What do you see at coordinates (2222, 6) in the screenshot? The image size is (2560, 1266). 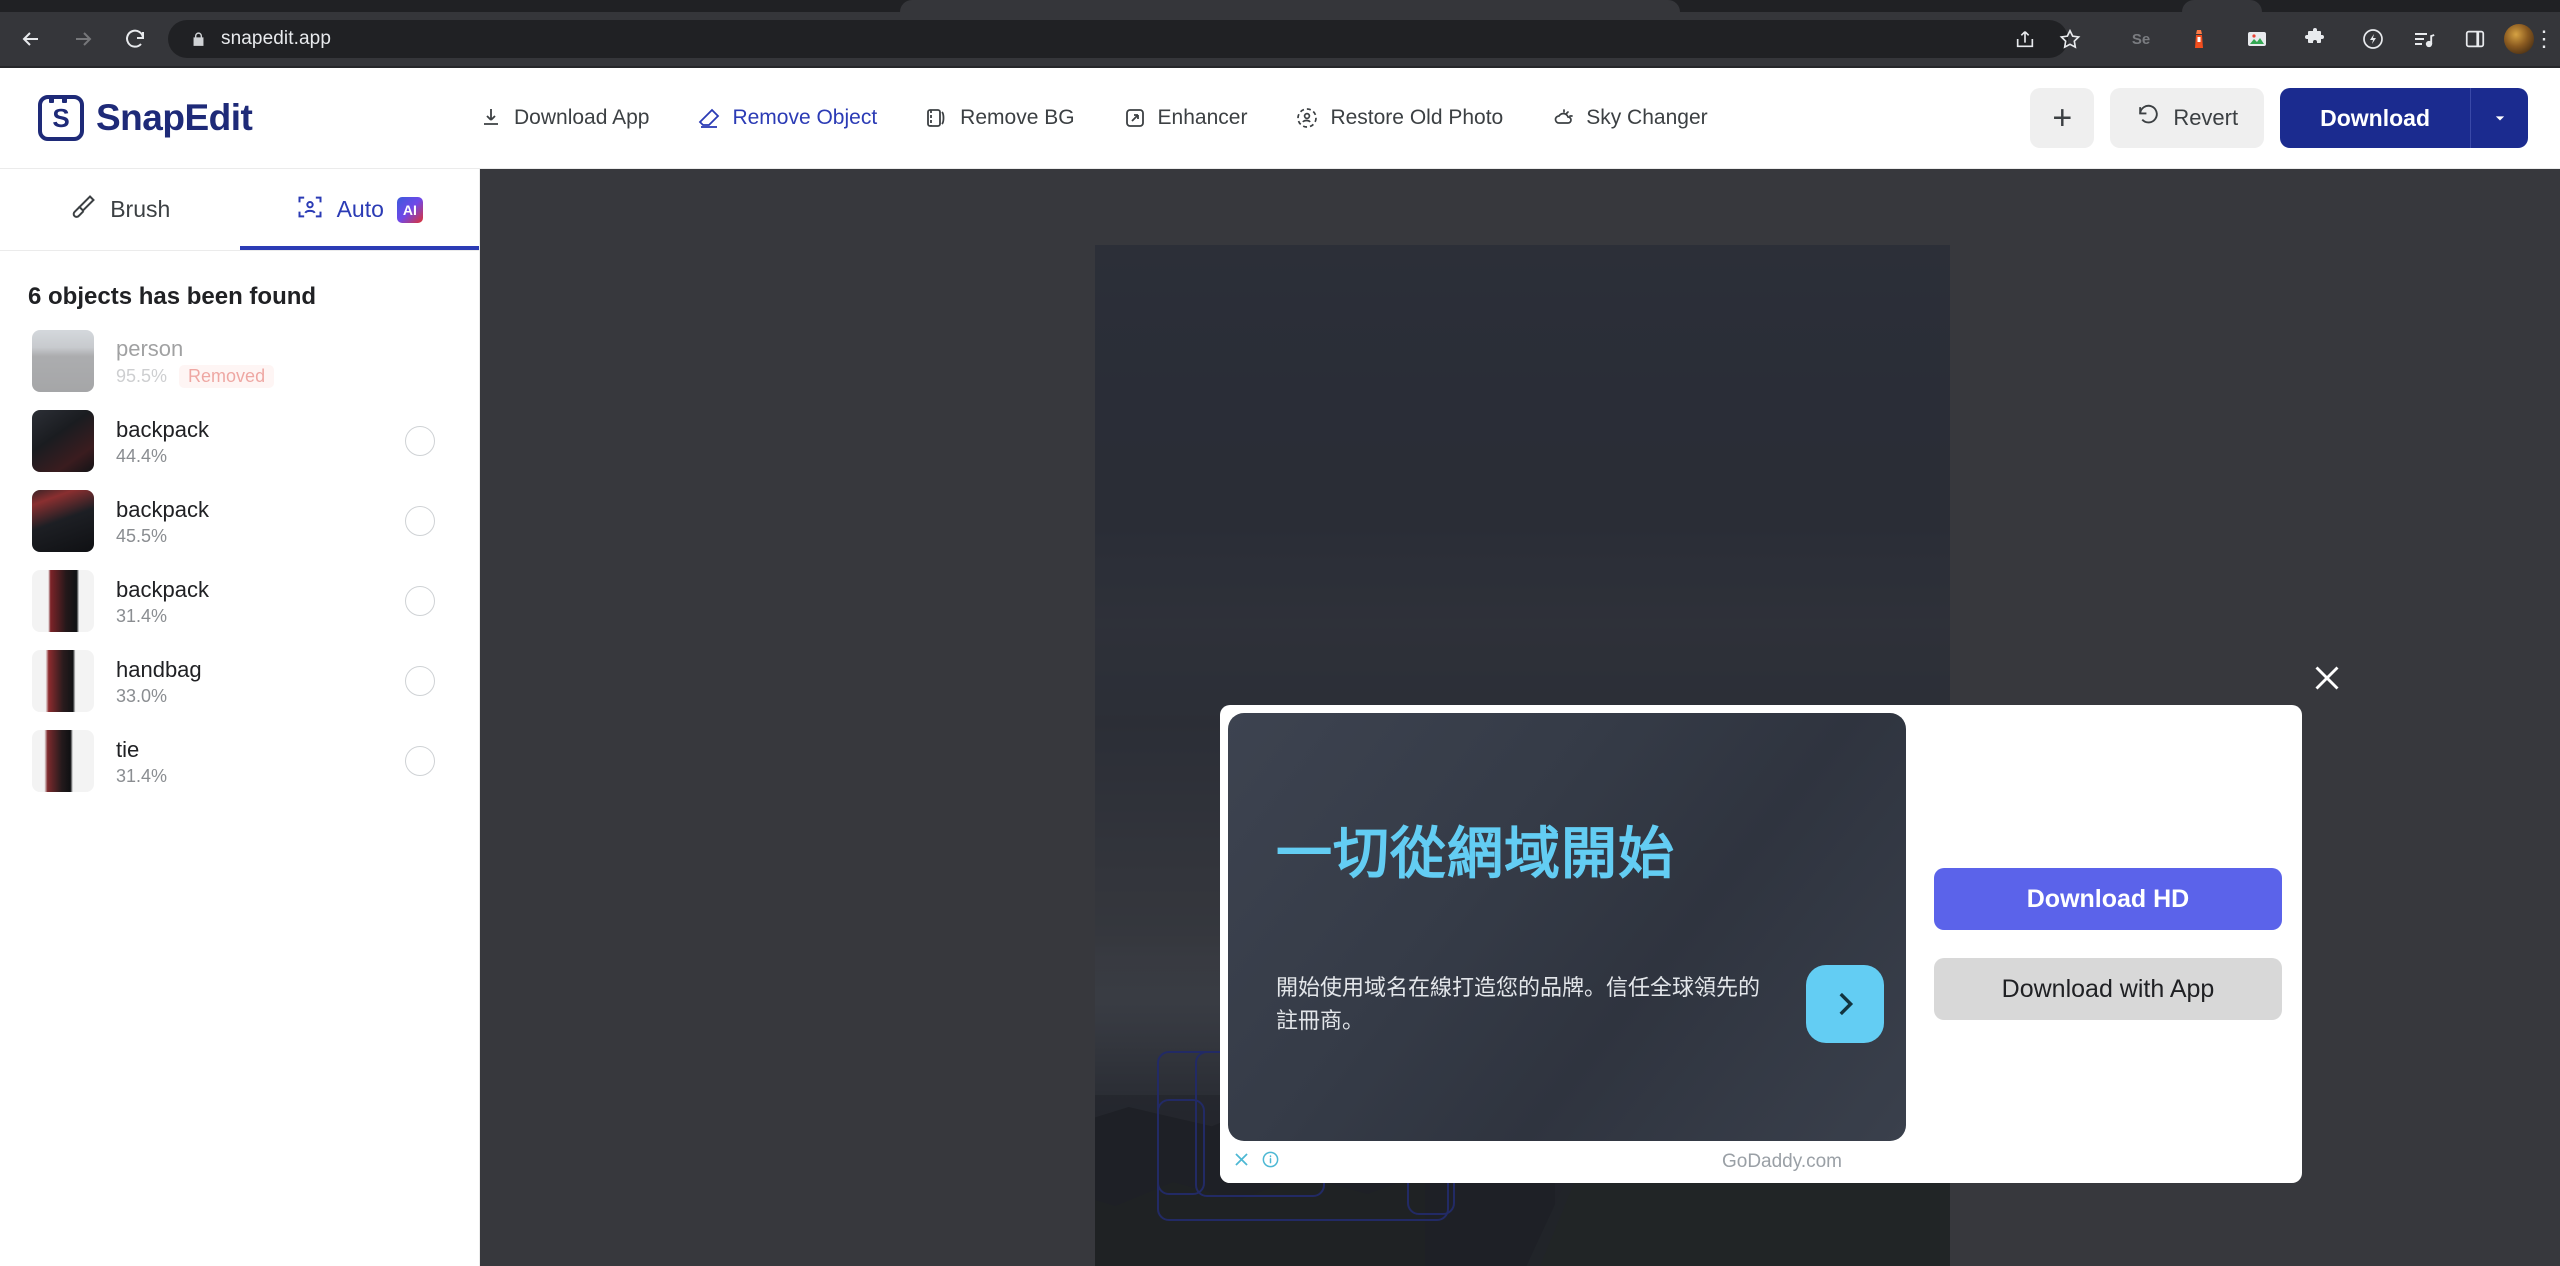 I see `browser-tab-secondary` at bounding box center [2222, 6].